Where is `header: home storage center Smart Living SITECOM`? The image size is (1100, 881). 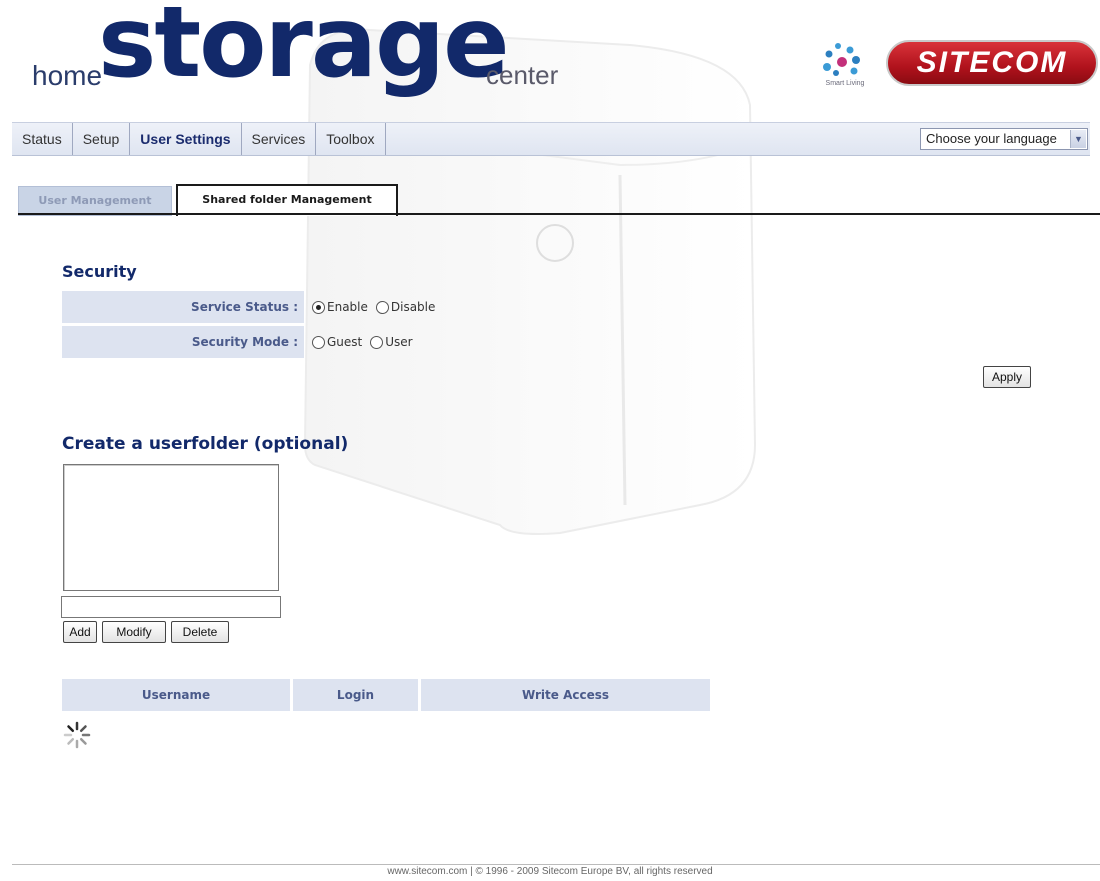 header: home storage center Smart Living SITECOM is located at coordinates (556, 61).